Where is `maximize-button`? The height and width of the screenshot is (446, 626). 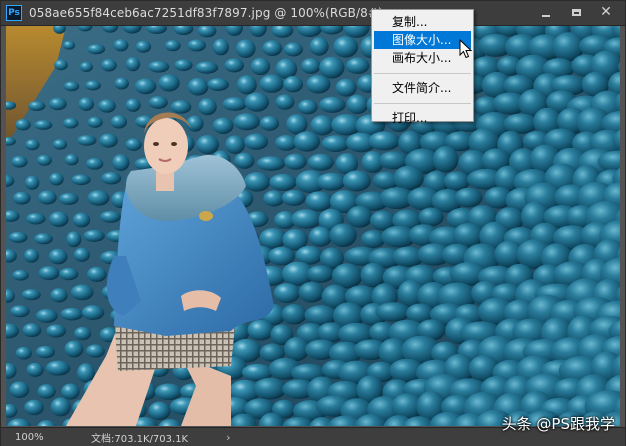
maximize-button is located at coordinates (576, 12).